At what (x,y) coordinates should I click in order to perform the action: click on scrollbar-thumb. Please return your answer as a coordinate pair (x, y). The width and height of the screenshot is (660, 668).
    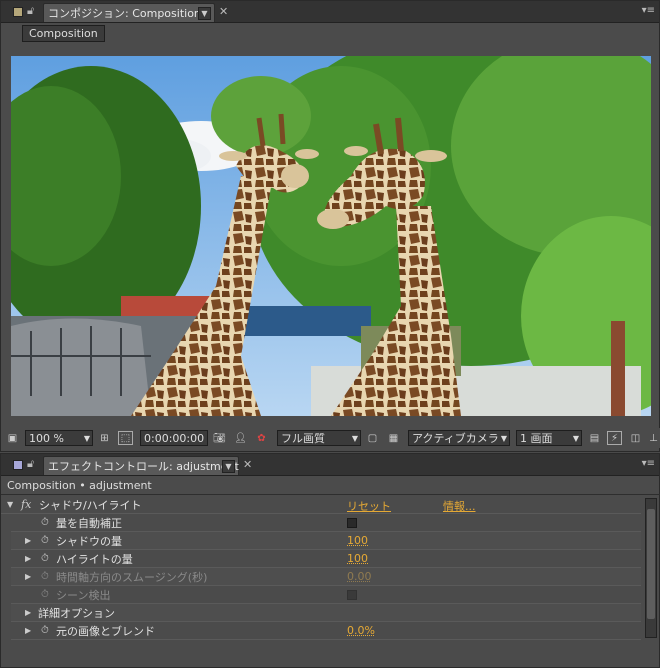
    Looking at the image, I should click on (651, 564).